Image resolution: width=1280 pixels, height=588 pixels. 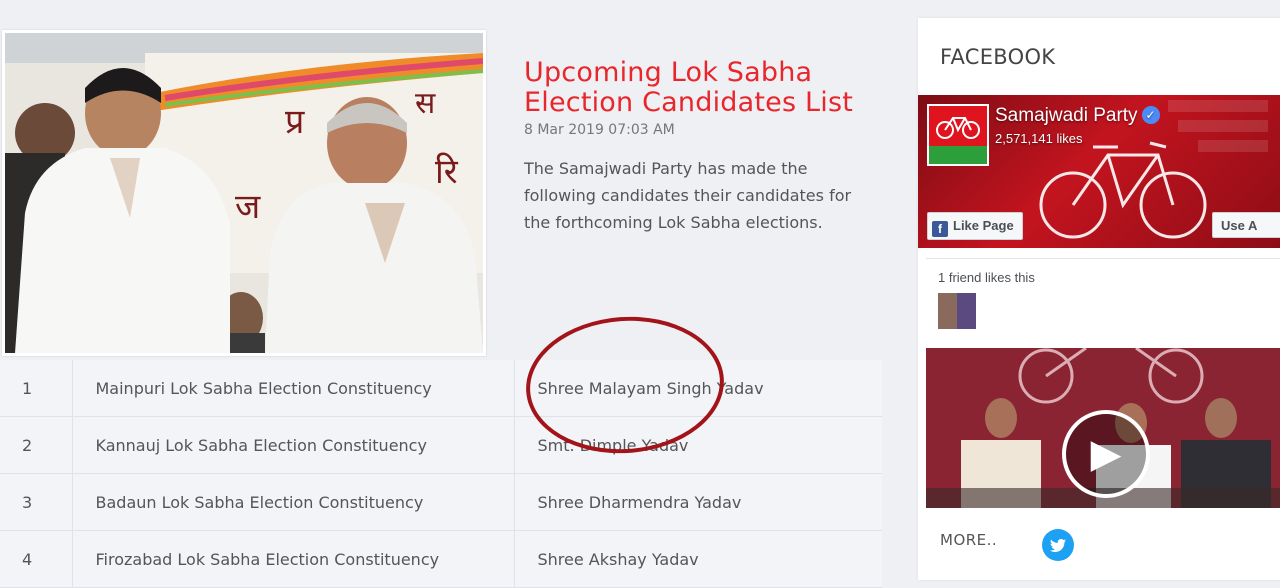 What do you see at coordinates (248, 207) in the screenshot?
I see `svg-text: ज` at bounding box center [248, 207].